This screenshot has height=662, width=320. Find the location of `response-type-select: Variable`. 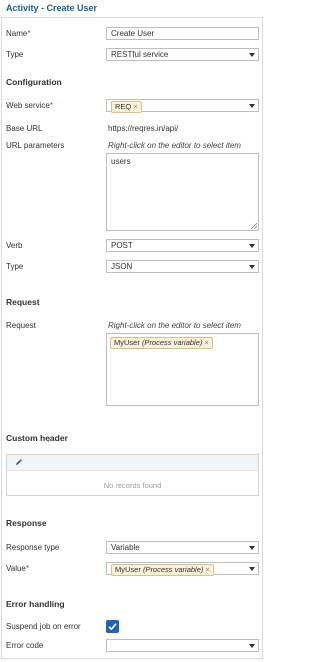

response-type-select: Variable is located at coordinates (182, 547).